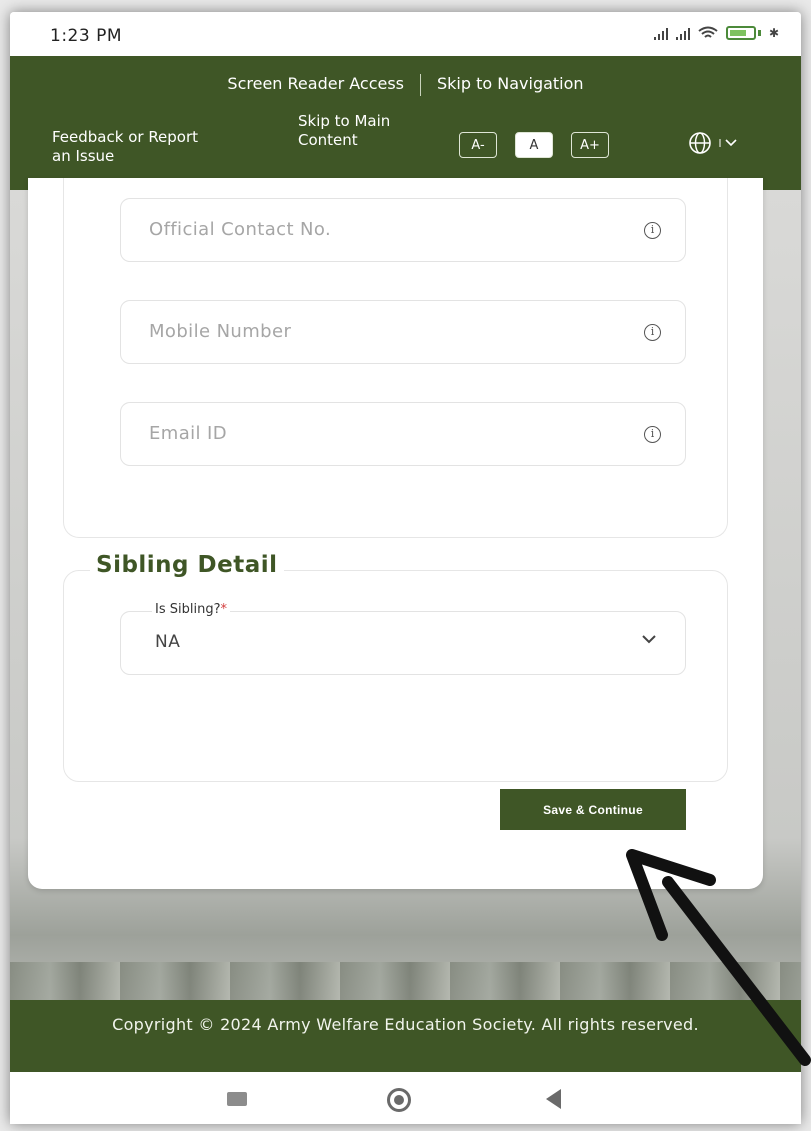 This screenshot has width=811, height=1131. Describe the element at coordinates (714, 143) in the screenshot. I see `language-selector` at that location.